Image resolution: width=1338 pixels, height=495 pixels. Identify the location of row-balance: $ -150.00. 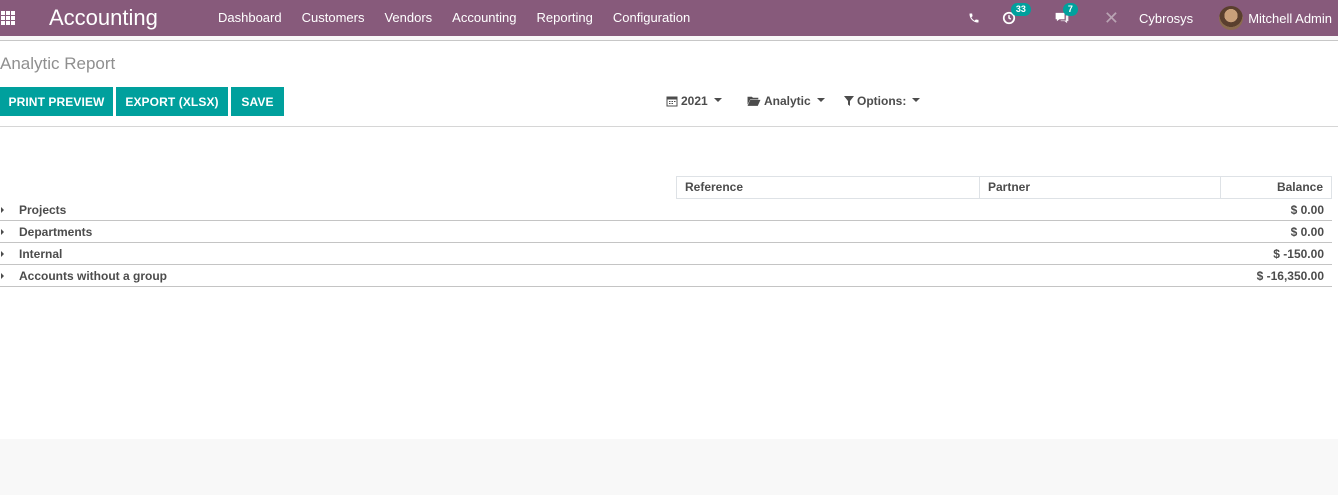
(1298, 254).